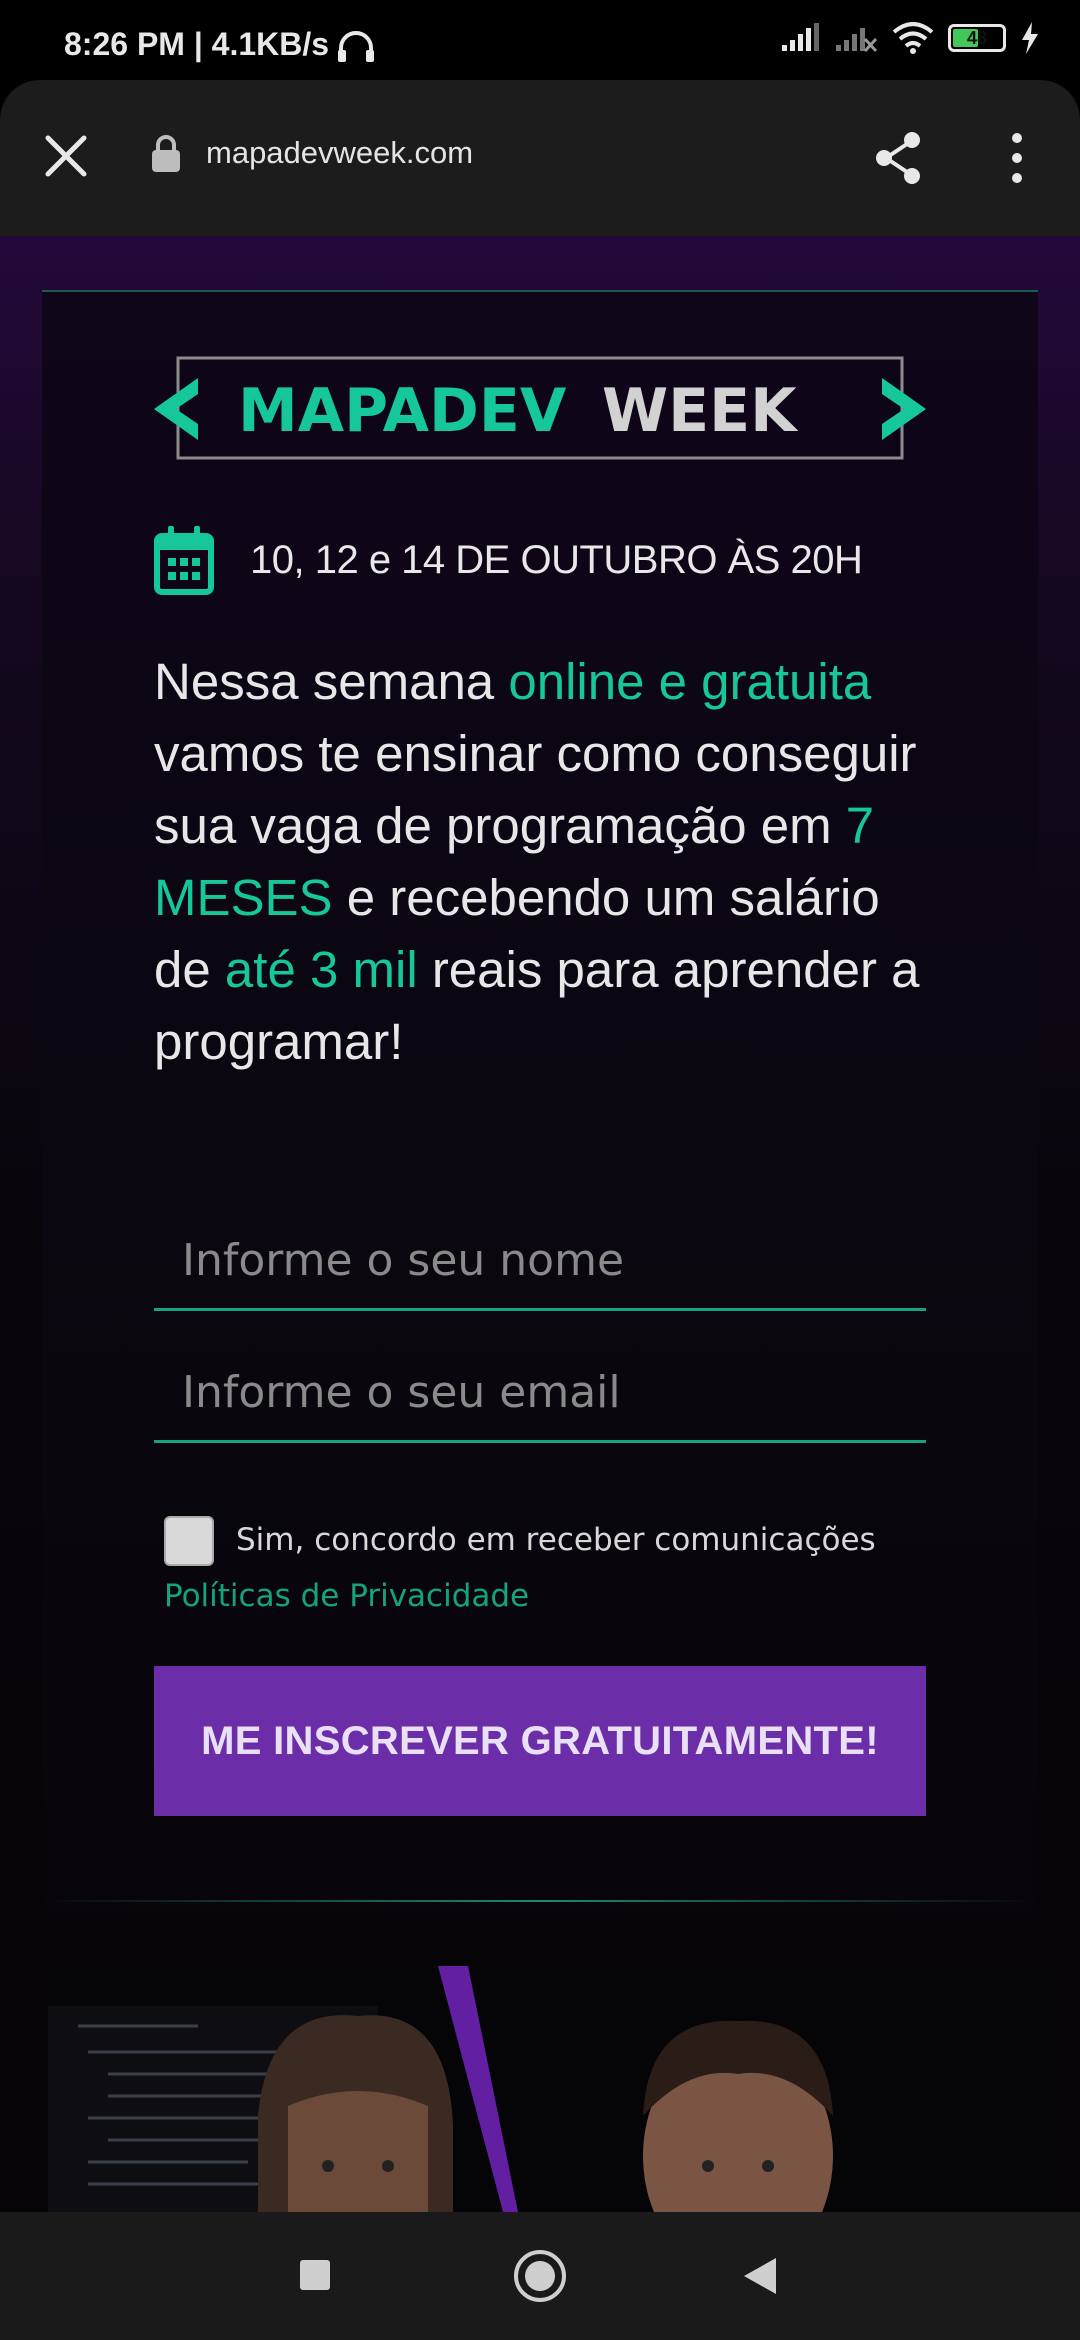 This screenshot has width=1080, height=2340. Describe the element at coordinates (690, 681) in the screenshot. I see `description-highlight: online e gratuita` at that location.